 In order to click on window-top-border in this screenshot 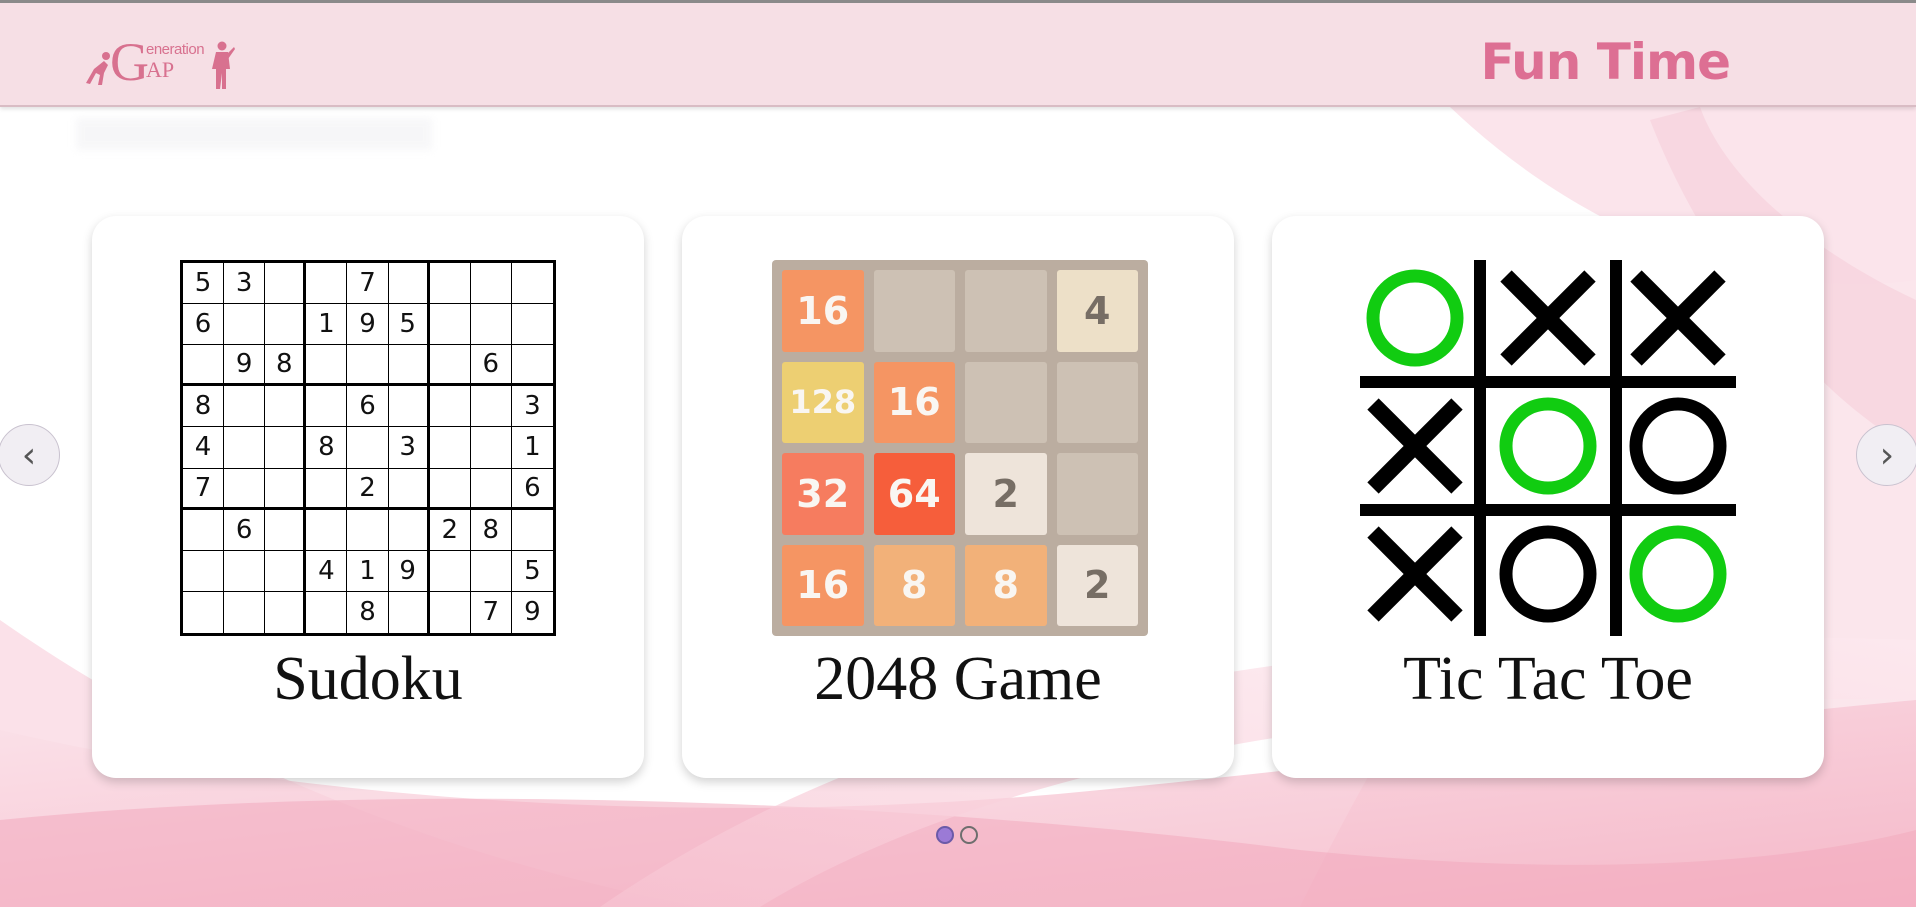, I will do `click(958, 1)`.